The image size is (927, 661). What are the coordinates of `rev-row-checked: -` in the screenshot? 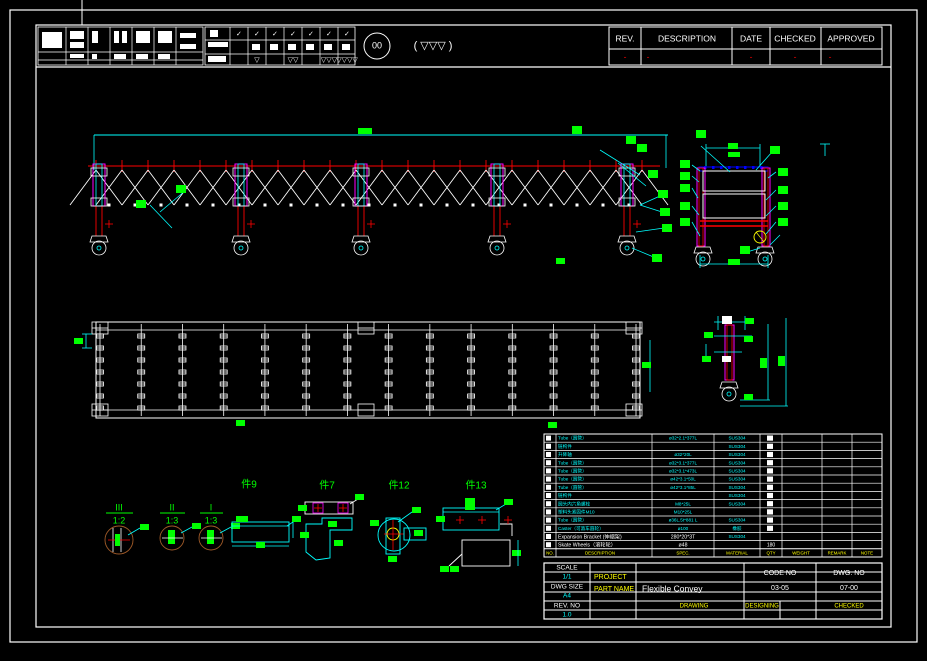 It's located at (795, 56).